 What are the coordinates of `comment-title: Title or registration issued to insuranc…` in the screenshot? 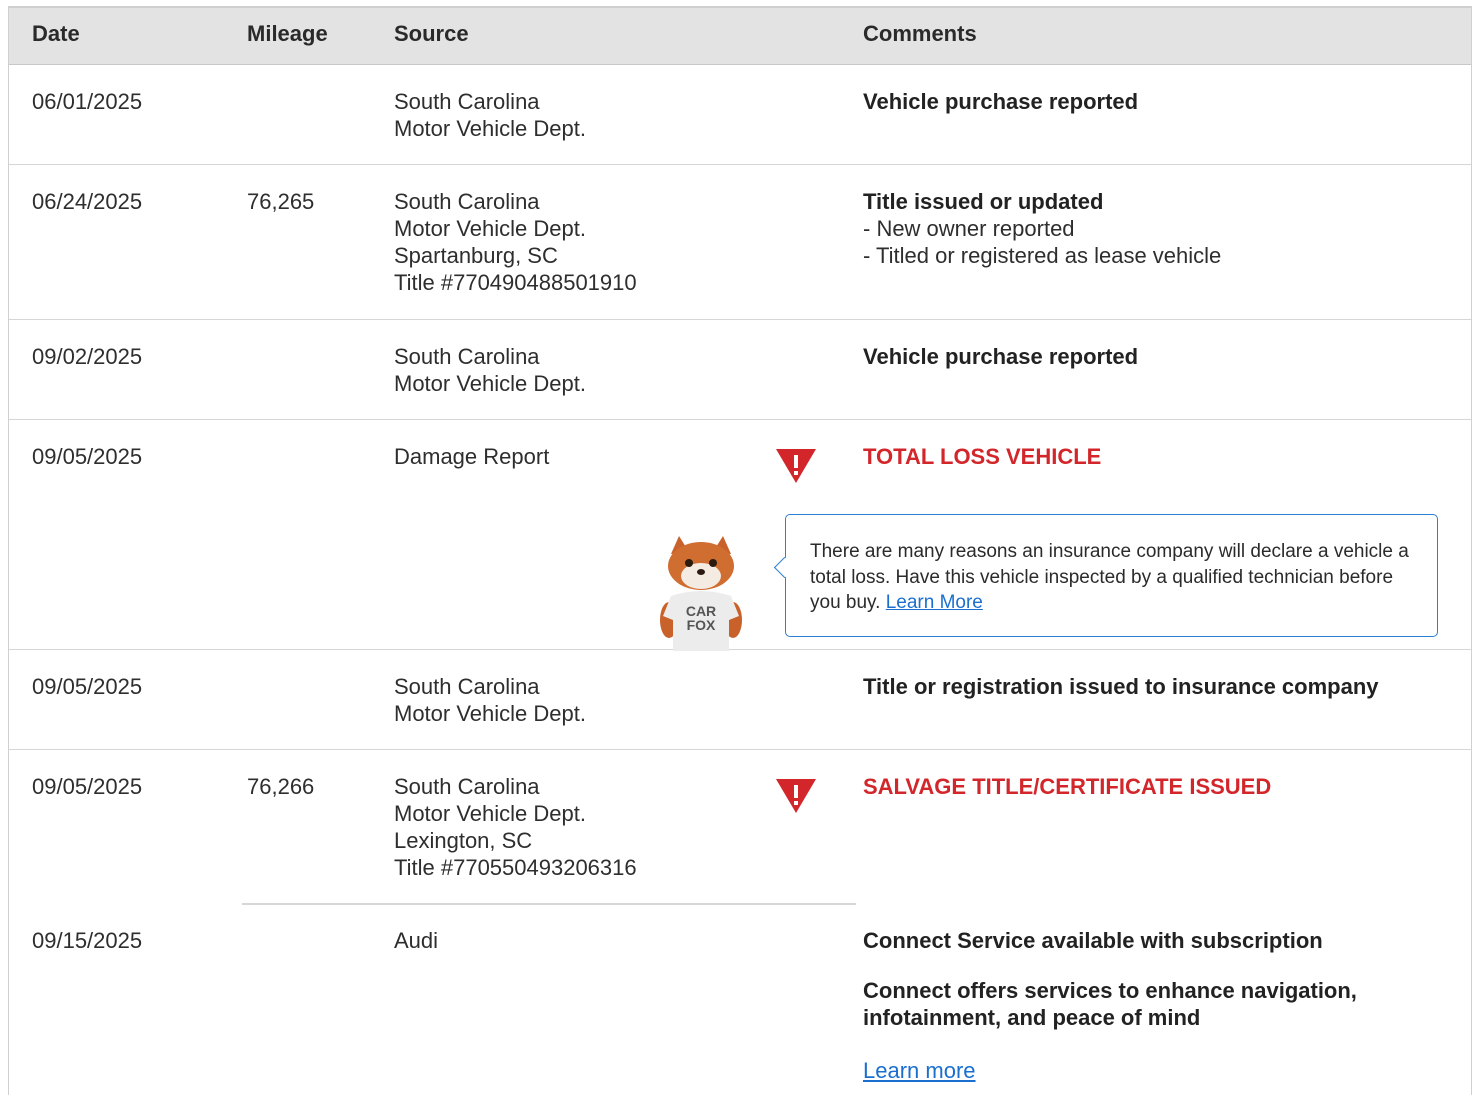 It's located at (1121, 686).